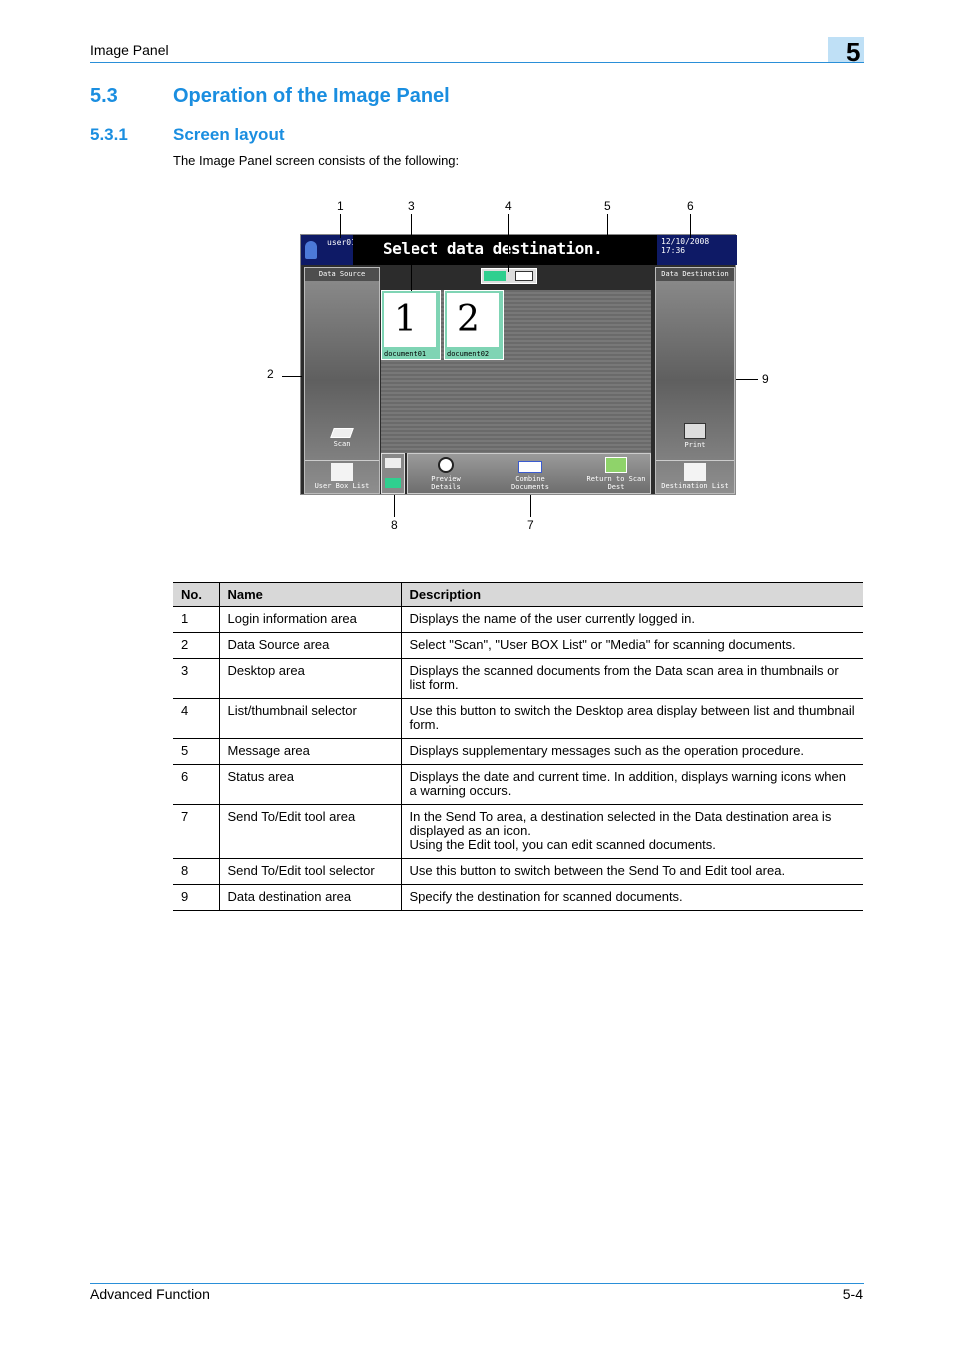 This screenshot has height=1350, width=954. Describe the element at coordinates (616, 474) in the screenshot. I see `return-to-scan-dest-button: Return to Scan Dest` at that location.